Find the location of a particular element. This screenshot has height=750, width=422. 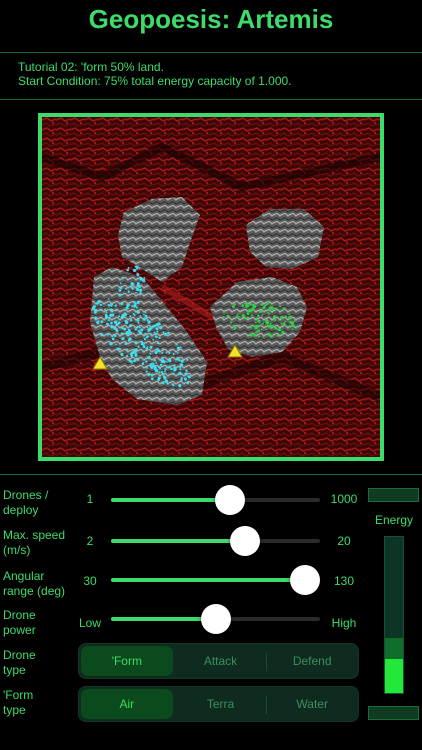

form-type-water-option: Water is located at coordinates (312, 704).